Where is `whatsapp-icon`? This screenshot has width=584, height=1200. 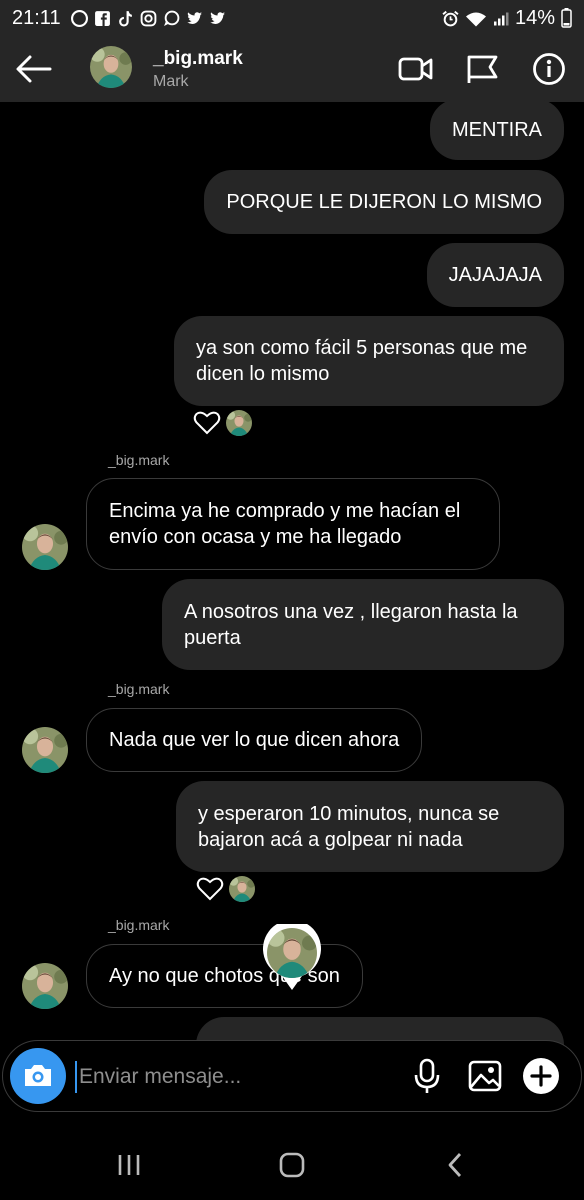
whatsapp-icon is located at coordinates (171, 18).